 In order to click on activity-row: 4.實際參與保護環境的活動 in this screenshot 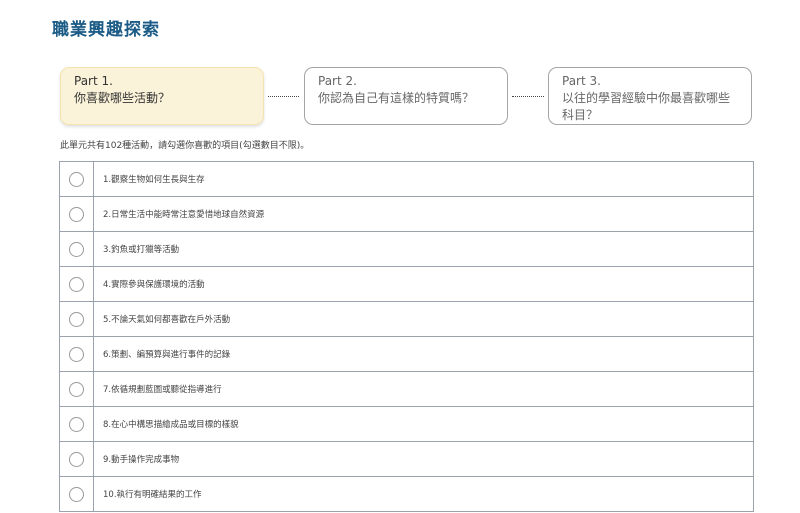, I will do `click(406, 284)`.